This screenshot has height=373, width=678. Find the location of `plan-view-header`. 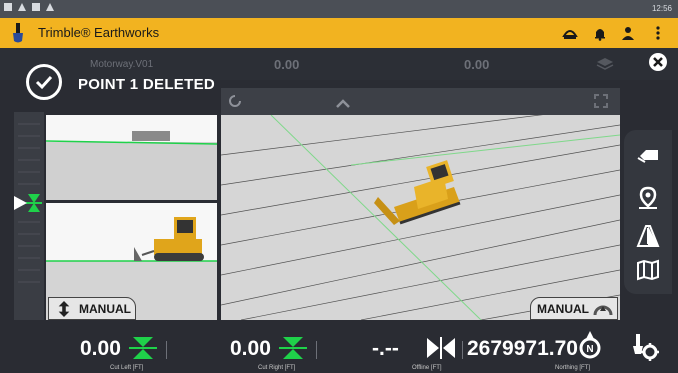

plan-view-header is located at coordinates (420, 101).